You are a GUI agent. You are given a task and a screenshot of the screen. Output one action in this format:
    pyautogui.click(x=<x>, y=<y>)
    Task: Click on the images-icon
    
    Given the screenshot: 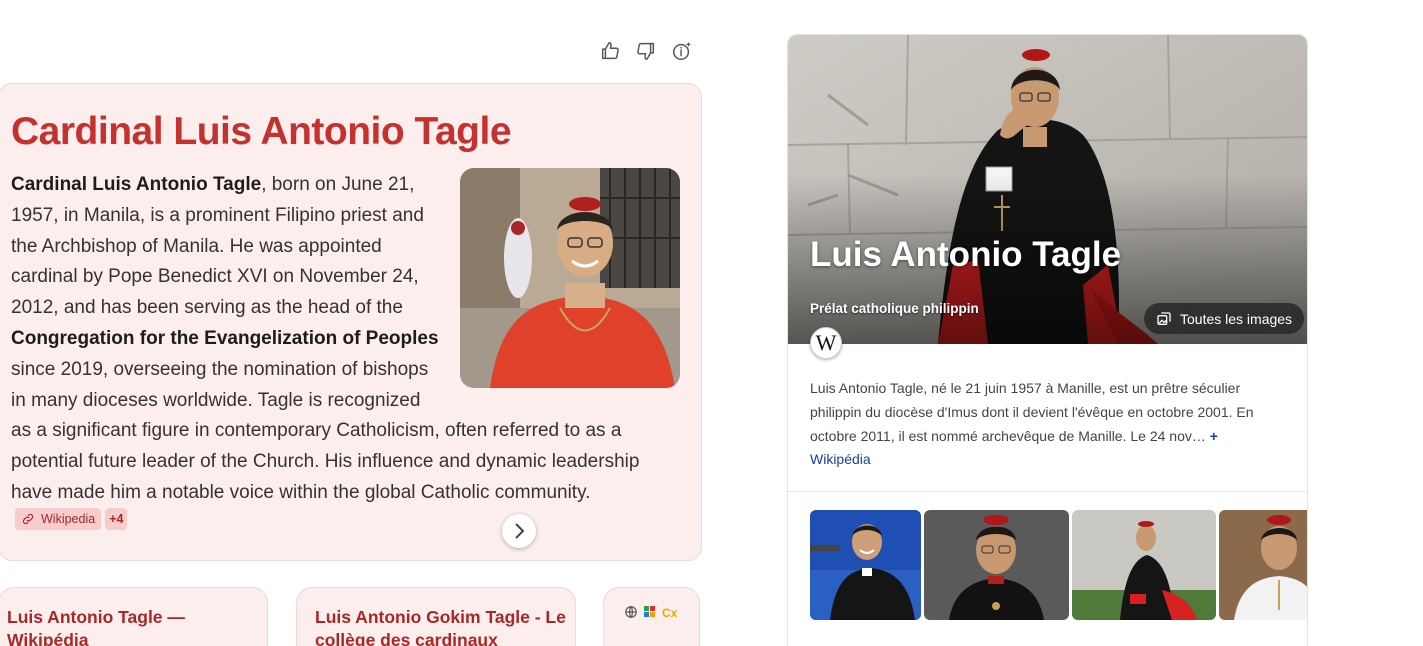 What is the action you would take?
    pyautogui.click(x=1164, y=318)
    